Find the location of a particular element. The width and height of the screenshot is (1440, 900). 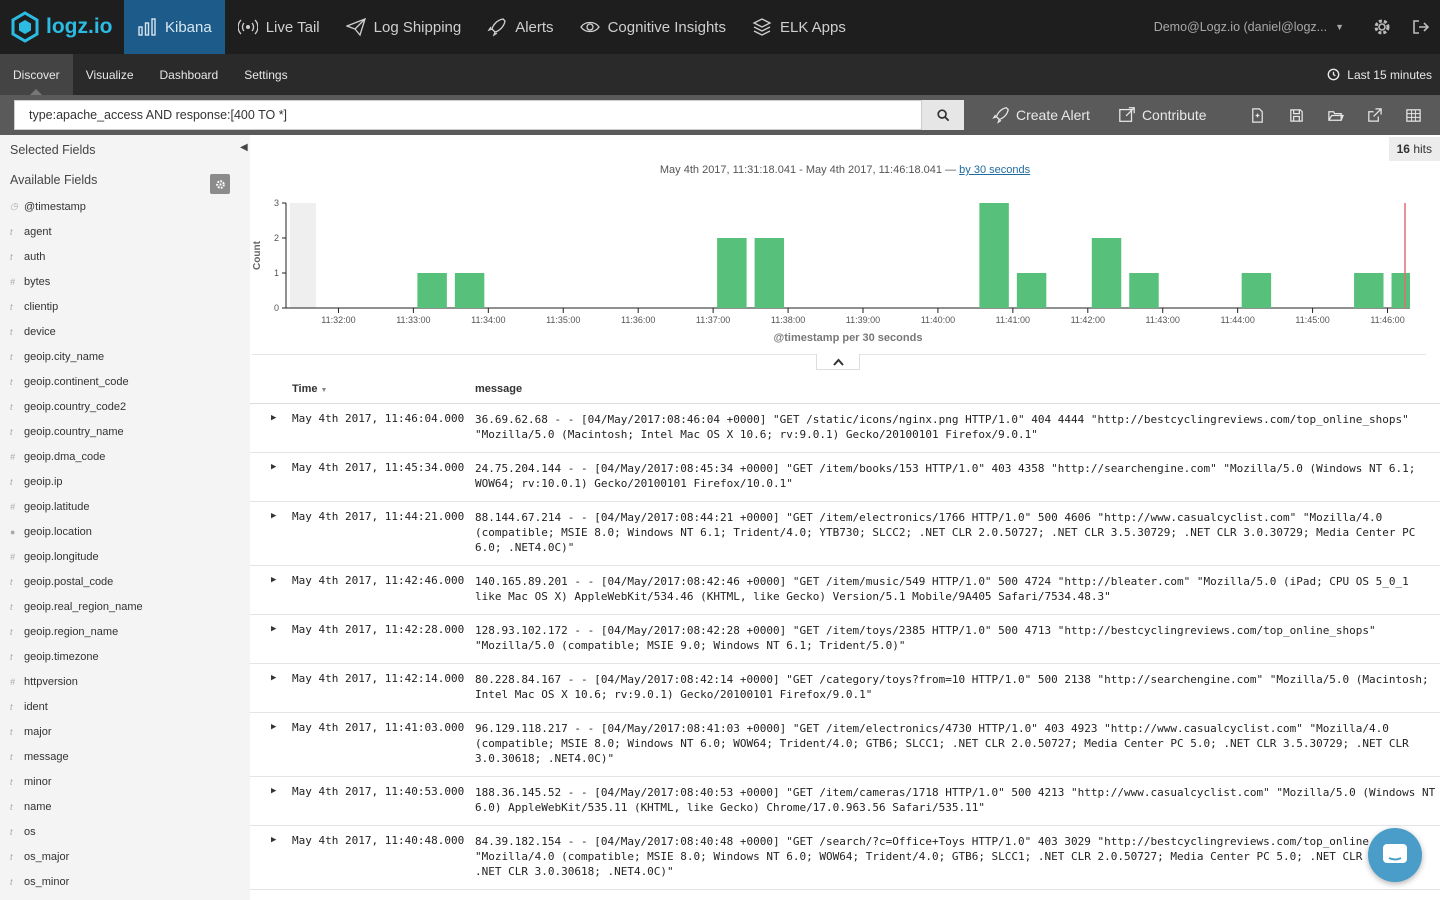

field-item: t major is located at coordinates (125, 731).